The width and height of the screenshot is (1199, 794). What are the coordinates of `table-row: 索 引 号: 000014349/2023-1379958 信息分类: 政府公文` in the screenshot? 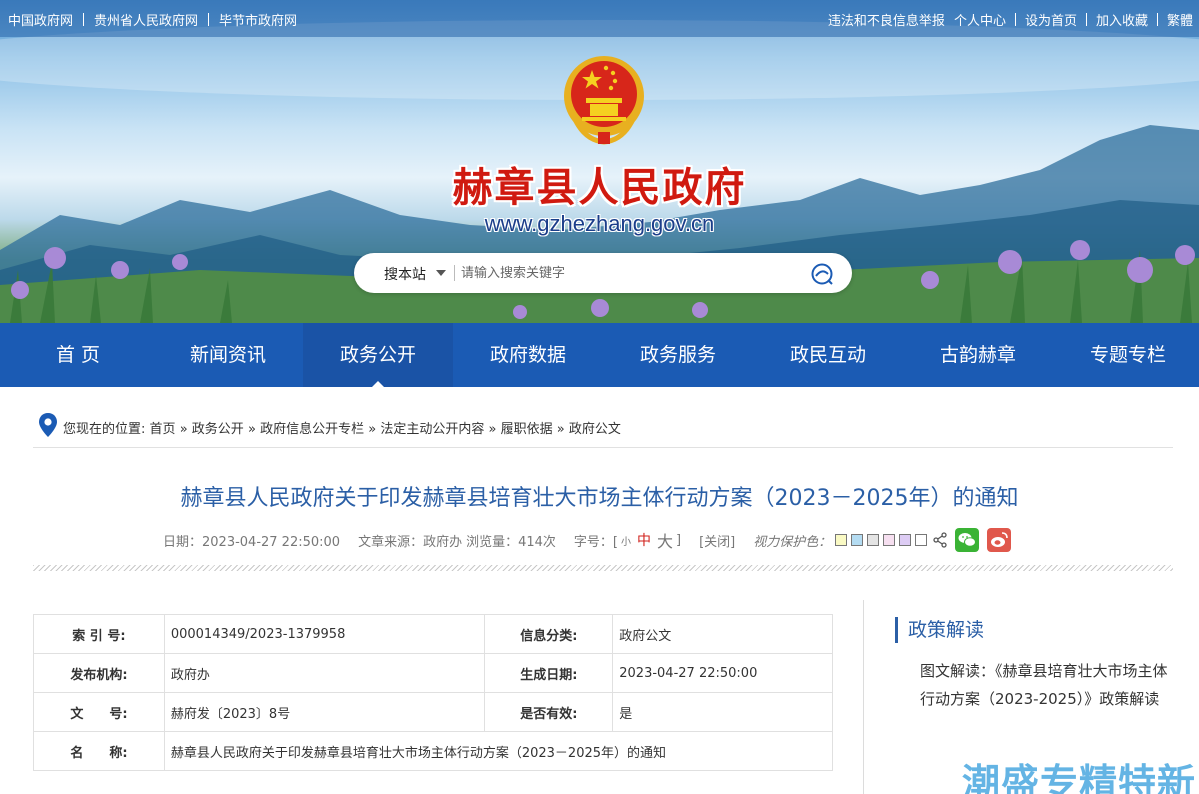 It's located at (433, 634).